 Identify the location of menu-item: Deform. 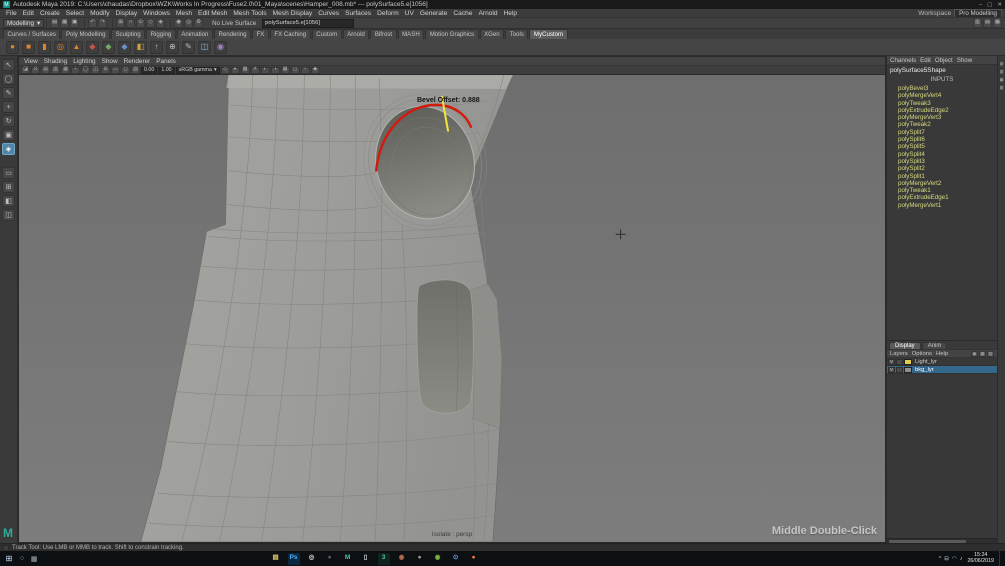
(388, 13).